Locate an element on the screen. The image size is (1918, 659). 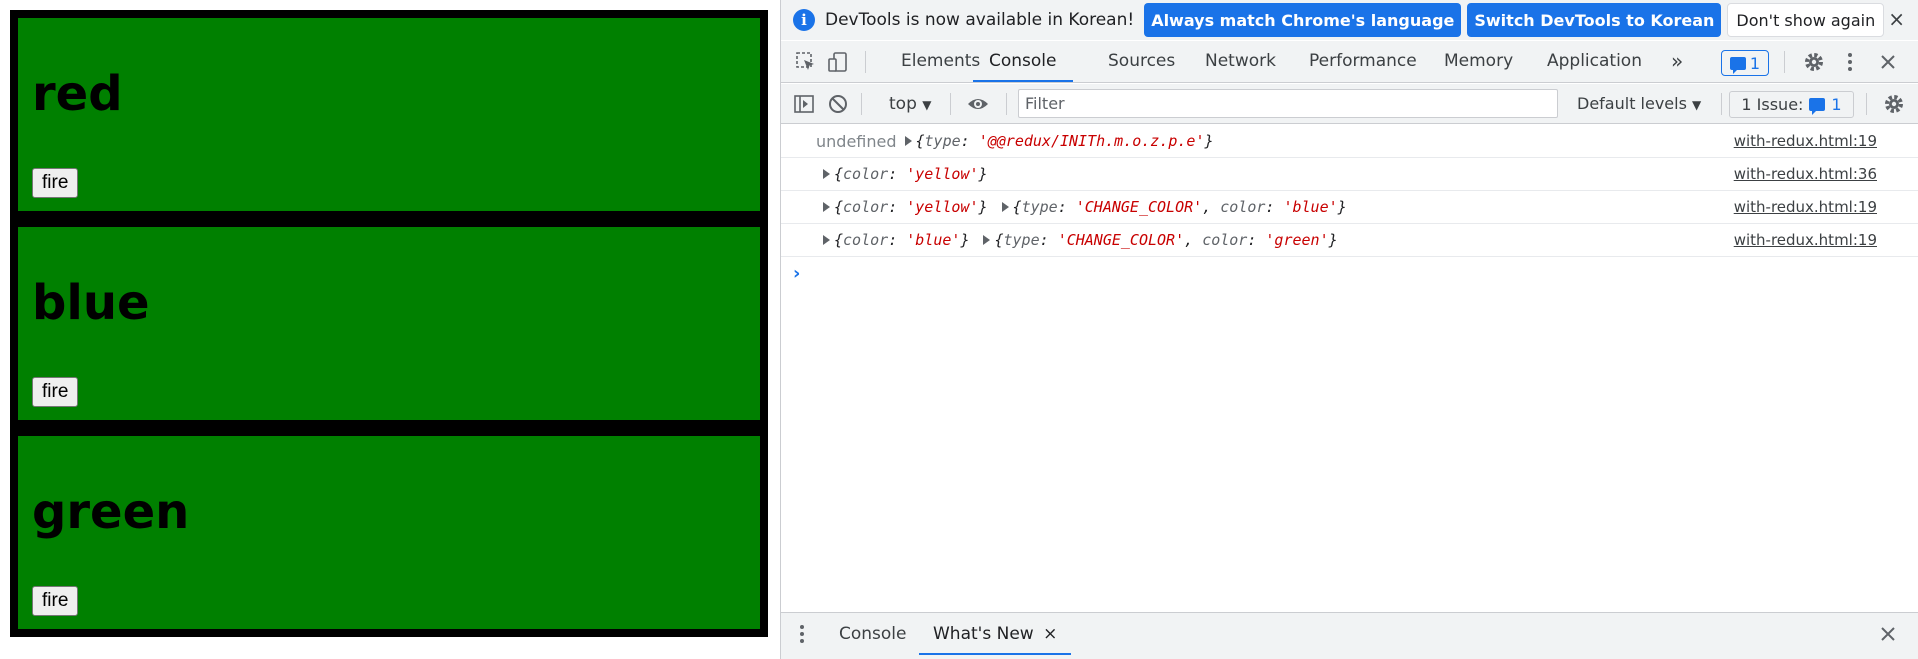
drawer-tab-whats-new: What's New × is located at coordinates (995, 634).